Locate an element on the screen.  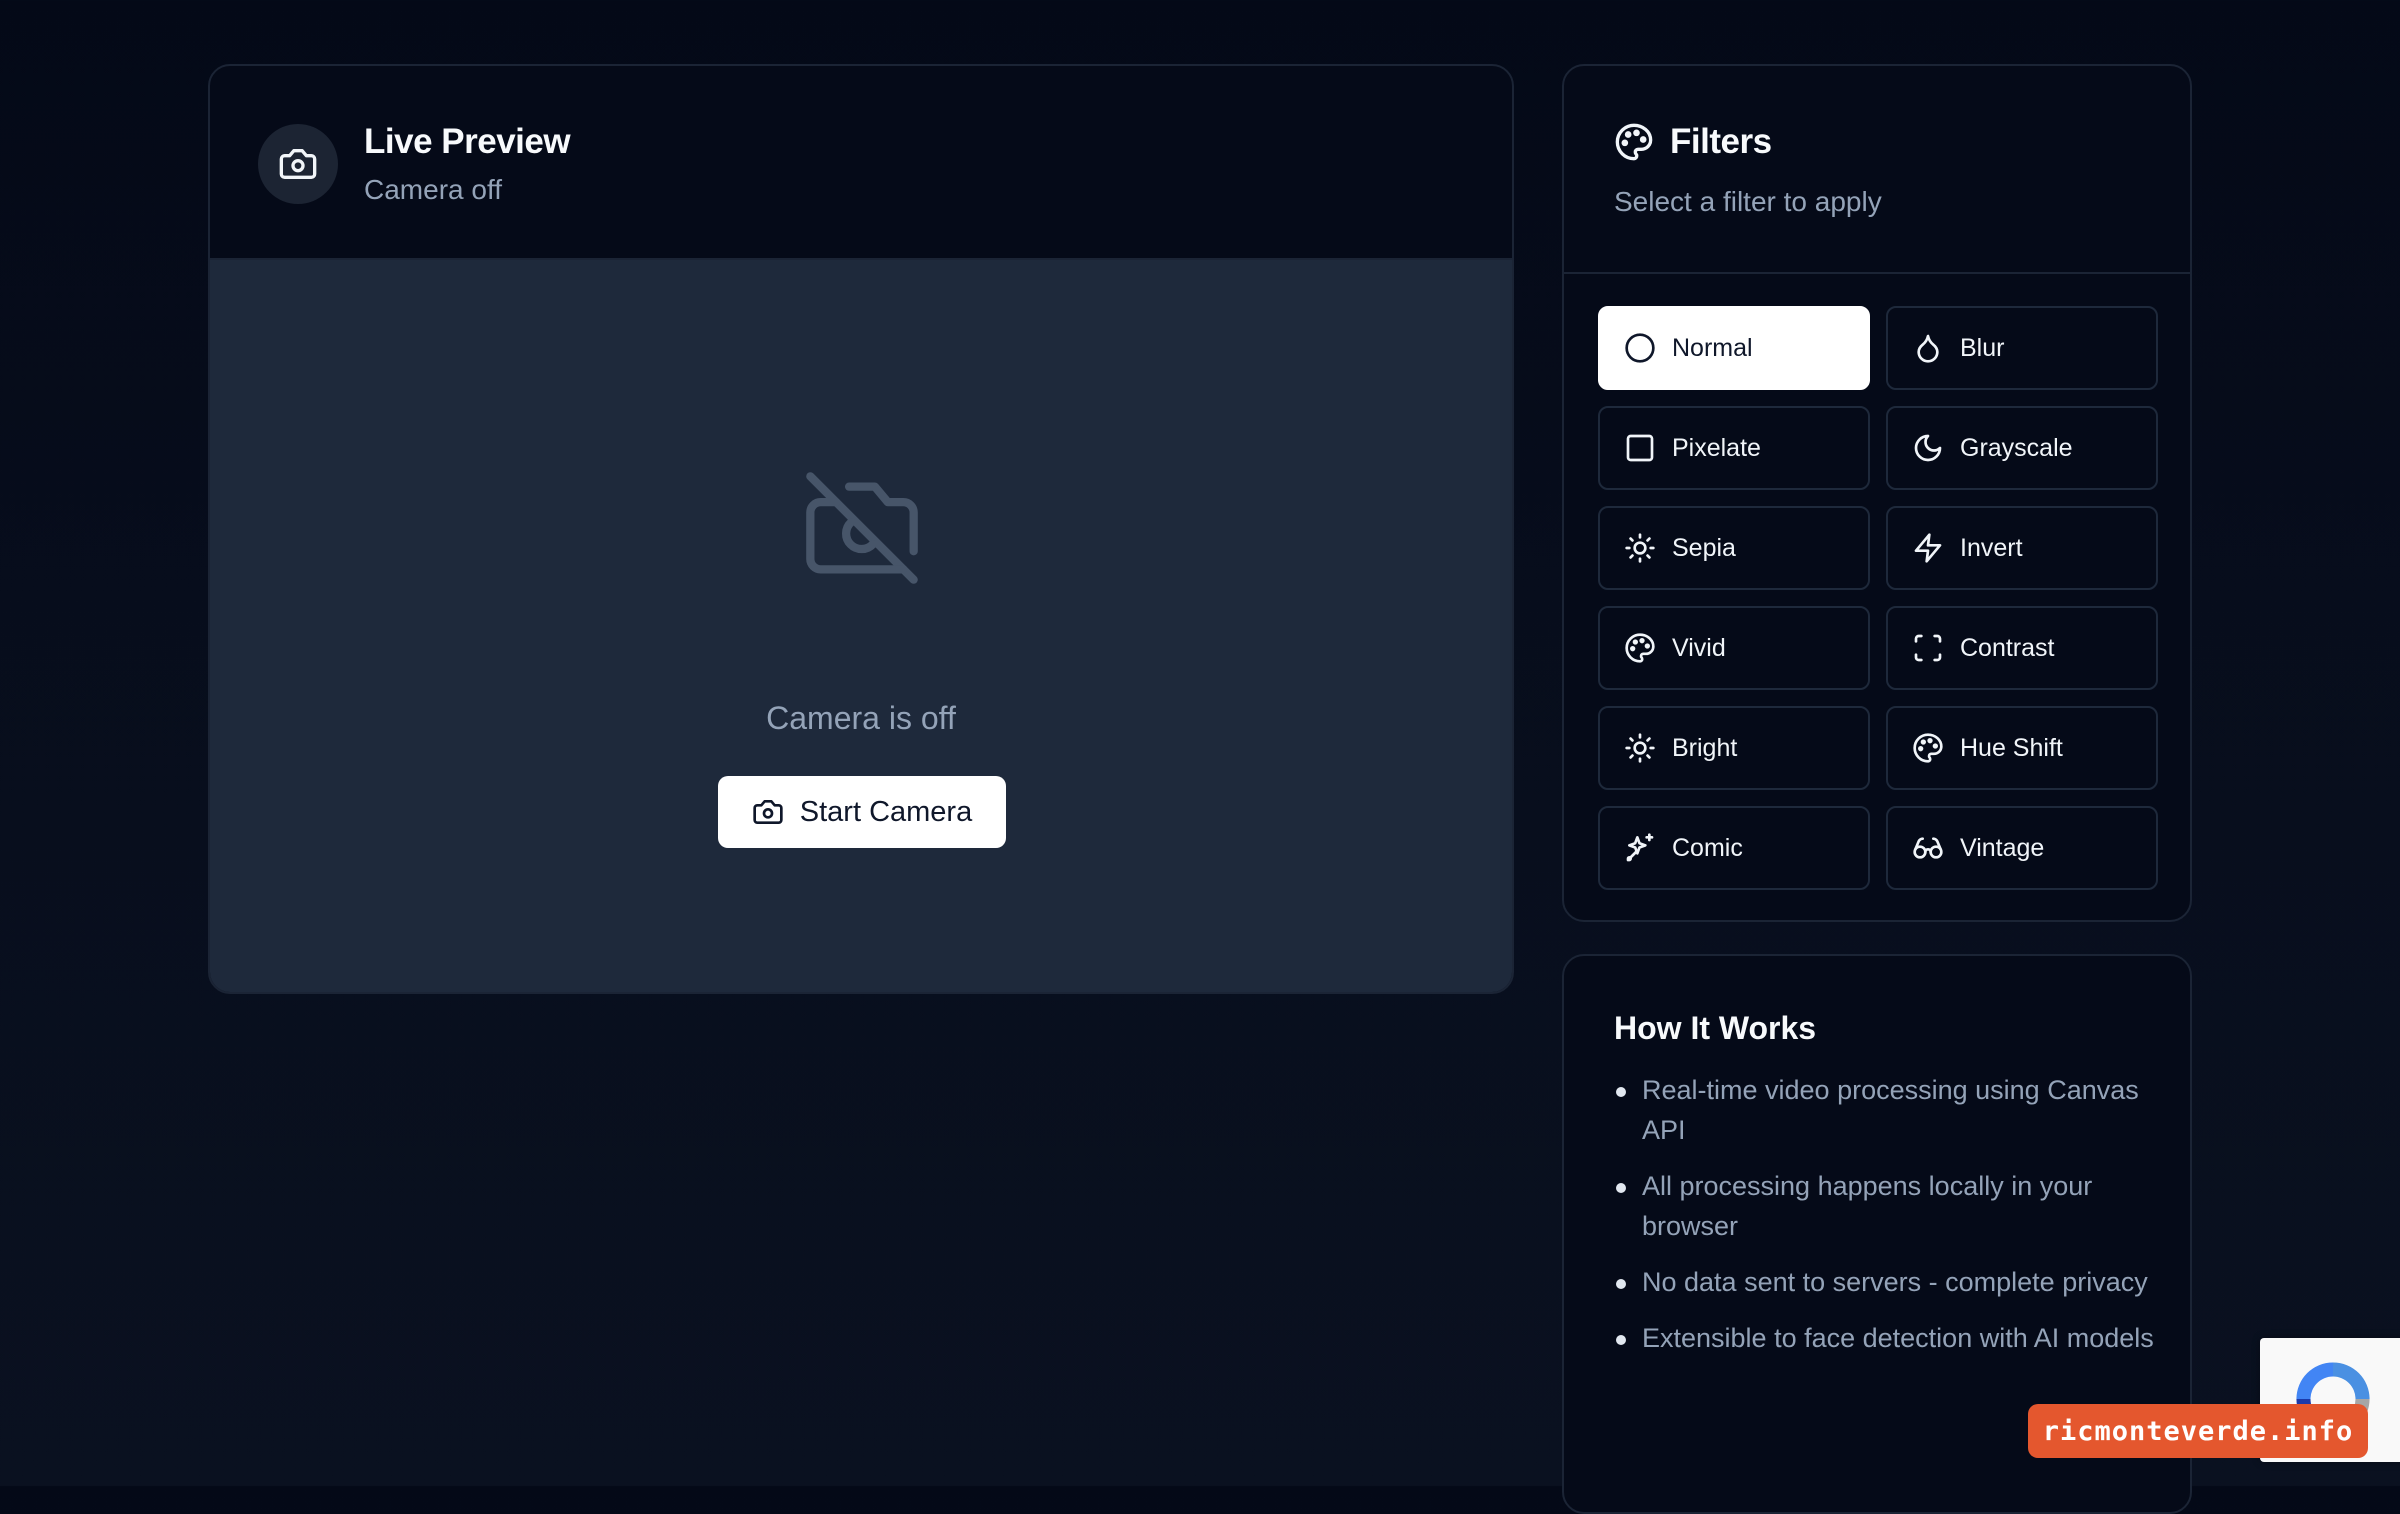
filter-vivid-button: Vivid is located at coordinates (1734, 648).